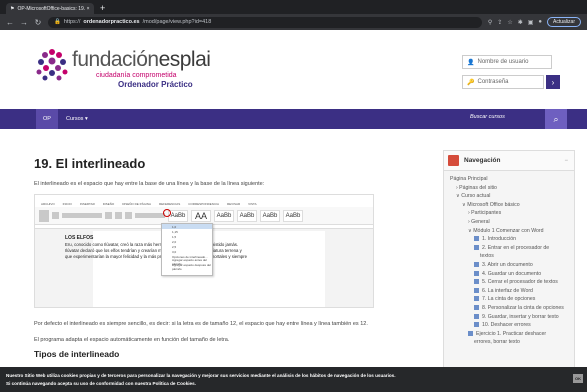  I want to click on nav-tree-label: 8. Personalizar la cinta de opciones, so click(523, 307).